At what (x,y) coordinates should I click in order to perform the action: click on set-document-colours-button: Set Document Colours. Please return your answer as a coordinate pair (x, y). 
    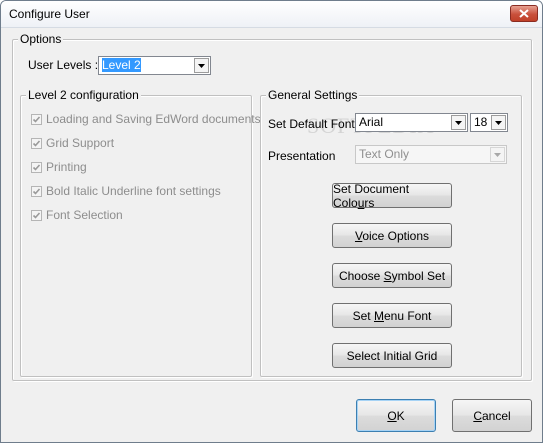
    Looking at the image, I should click on (392, 196).